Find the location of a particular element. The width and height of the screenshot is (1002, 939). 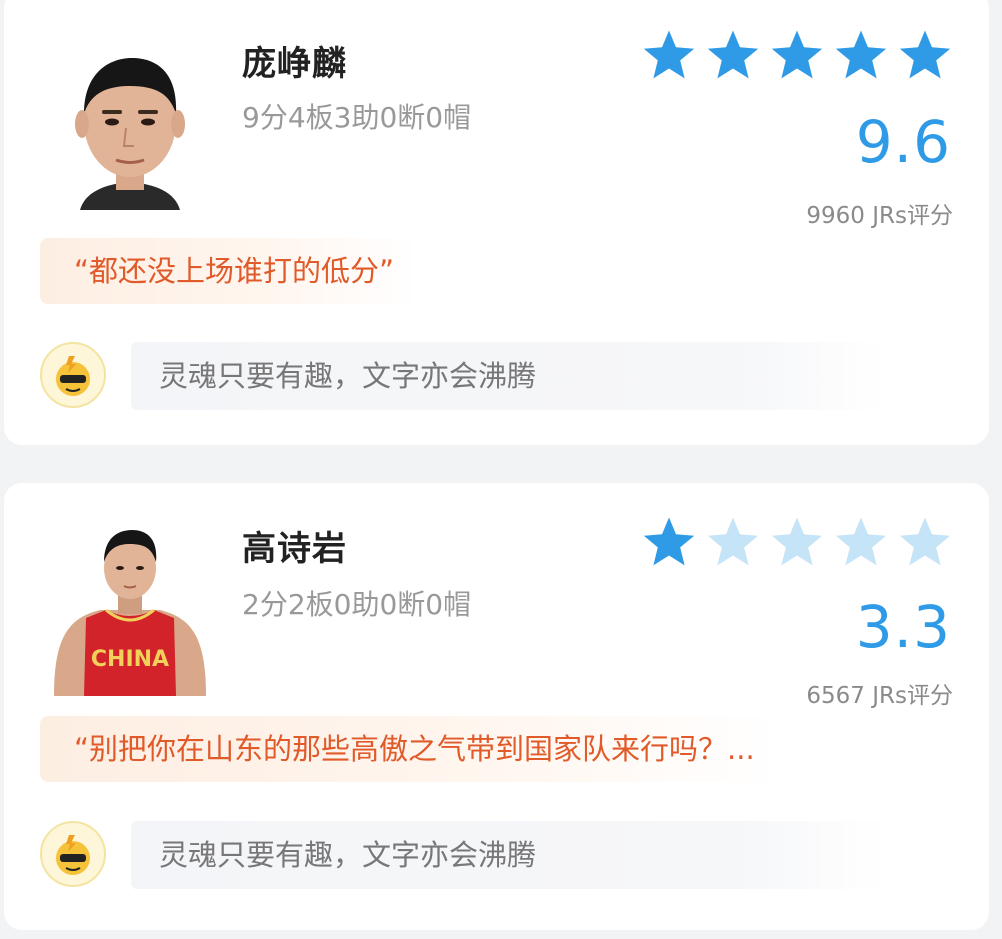

player-stats: 2分2板0助0断0帽 is located at coordinates (357, 604).